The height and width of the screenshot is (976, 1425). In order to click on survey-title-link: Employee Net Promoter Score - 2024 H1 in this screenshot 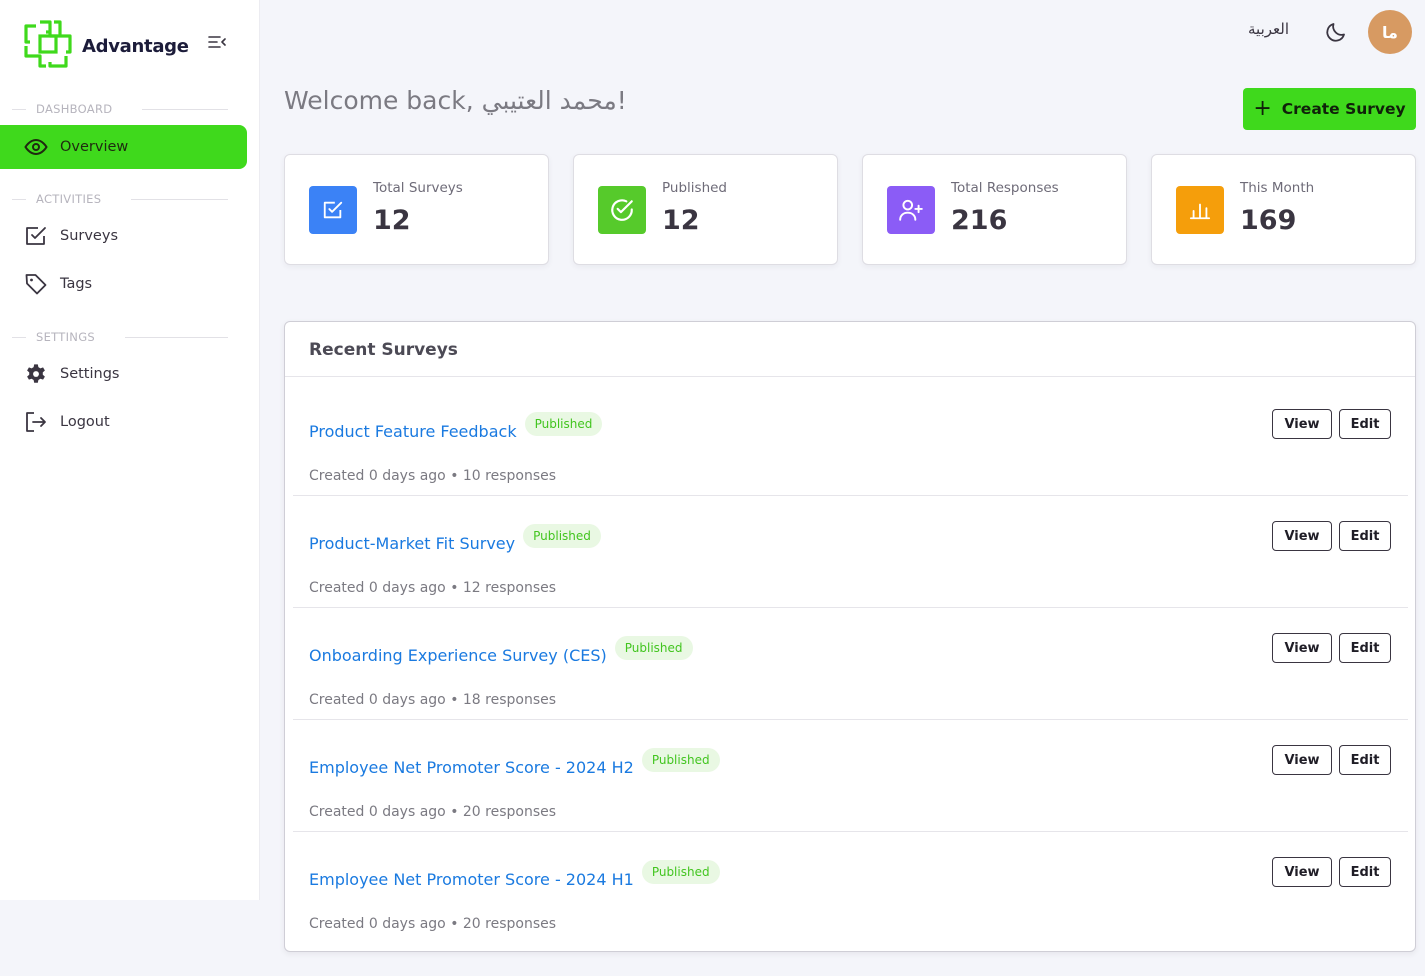, I will do `click(471, 879)`.